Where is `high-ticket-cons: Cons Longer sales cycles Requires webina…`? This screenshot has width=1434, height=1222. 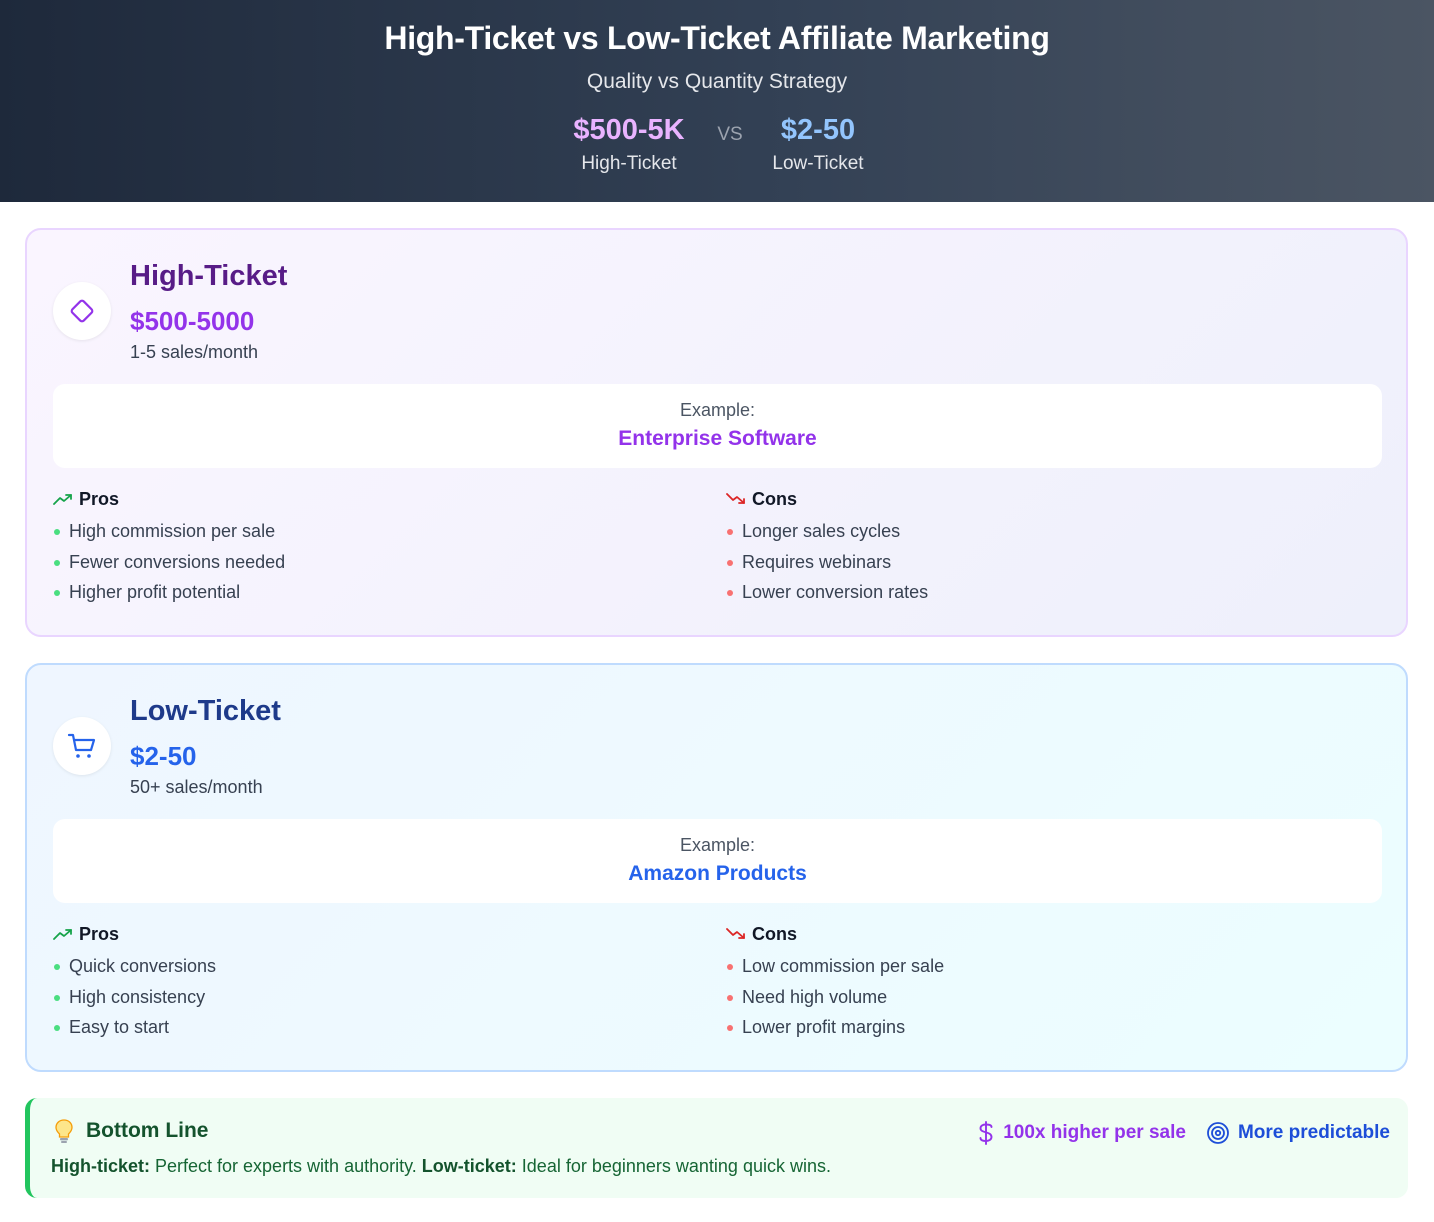 high-ticket-cons: Cons Longer sales cycles Requires webina… is located at coordinates (827, 550).